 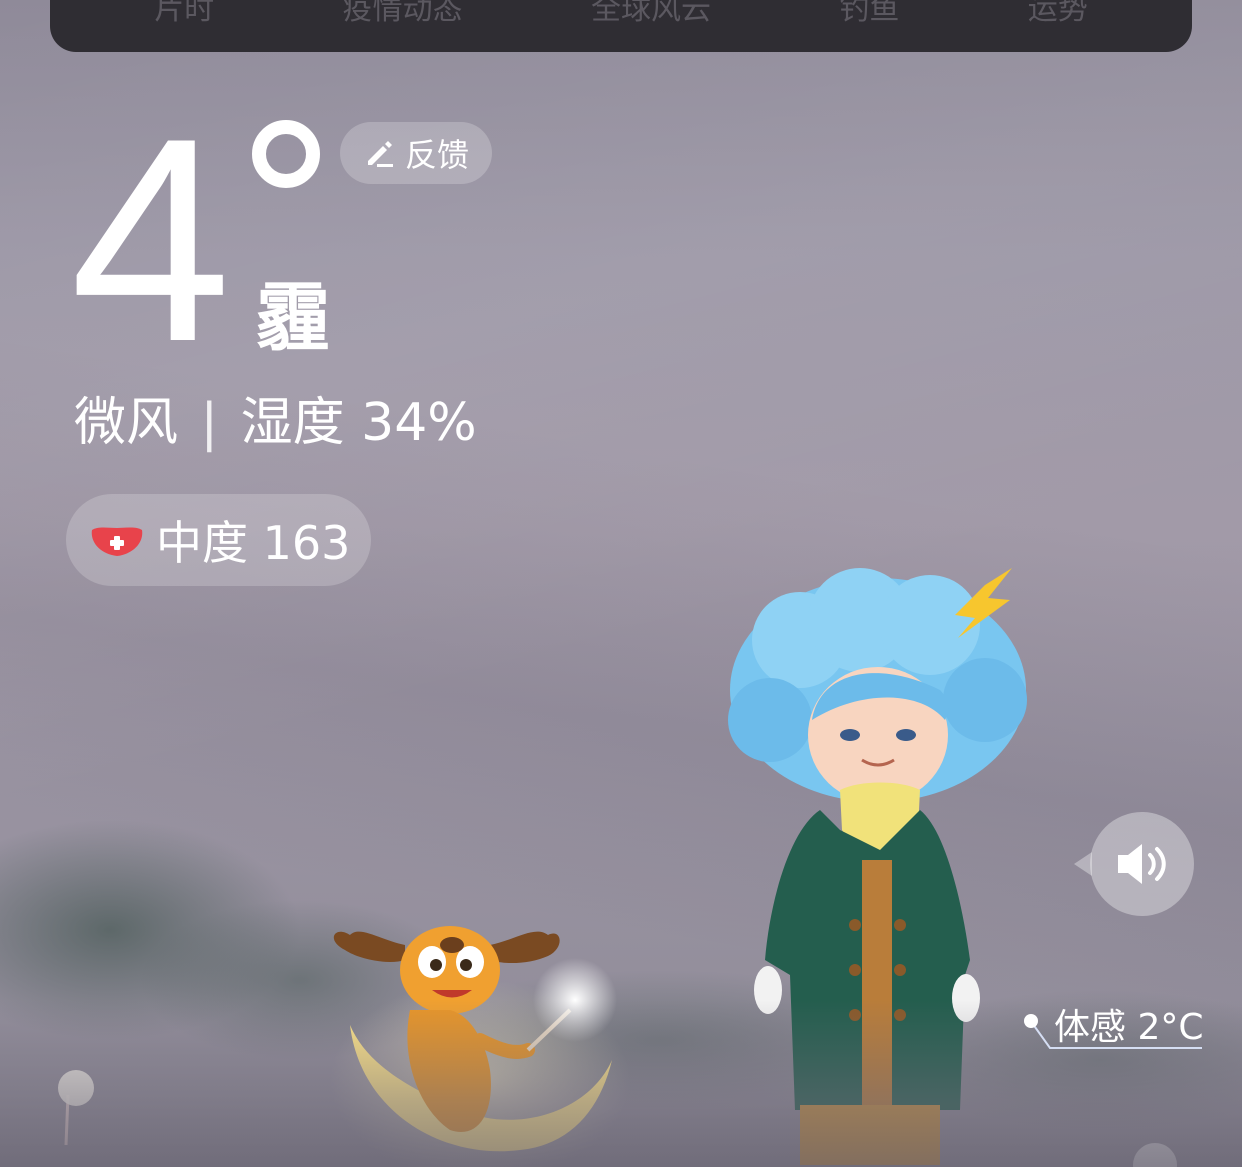 I want to click on aqi-text: 中度 163, so click(x=253, y=543).